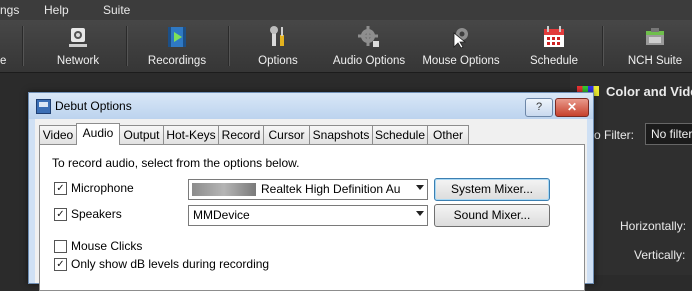 This screenshot has width=692, height=291. What do you see at coordinates (331, 189) in the screenshot?
I see `microphone-device-value: Realtek High Definition Au` at bounding box center [331, 189].